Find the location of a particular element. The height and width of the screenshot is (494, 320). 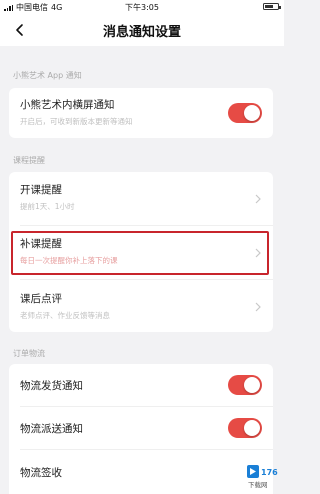

row-title: 补课提醒 is located at coordinates (41, 244).